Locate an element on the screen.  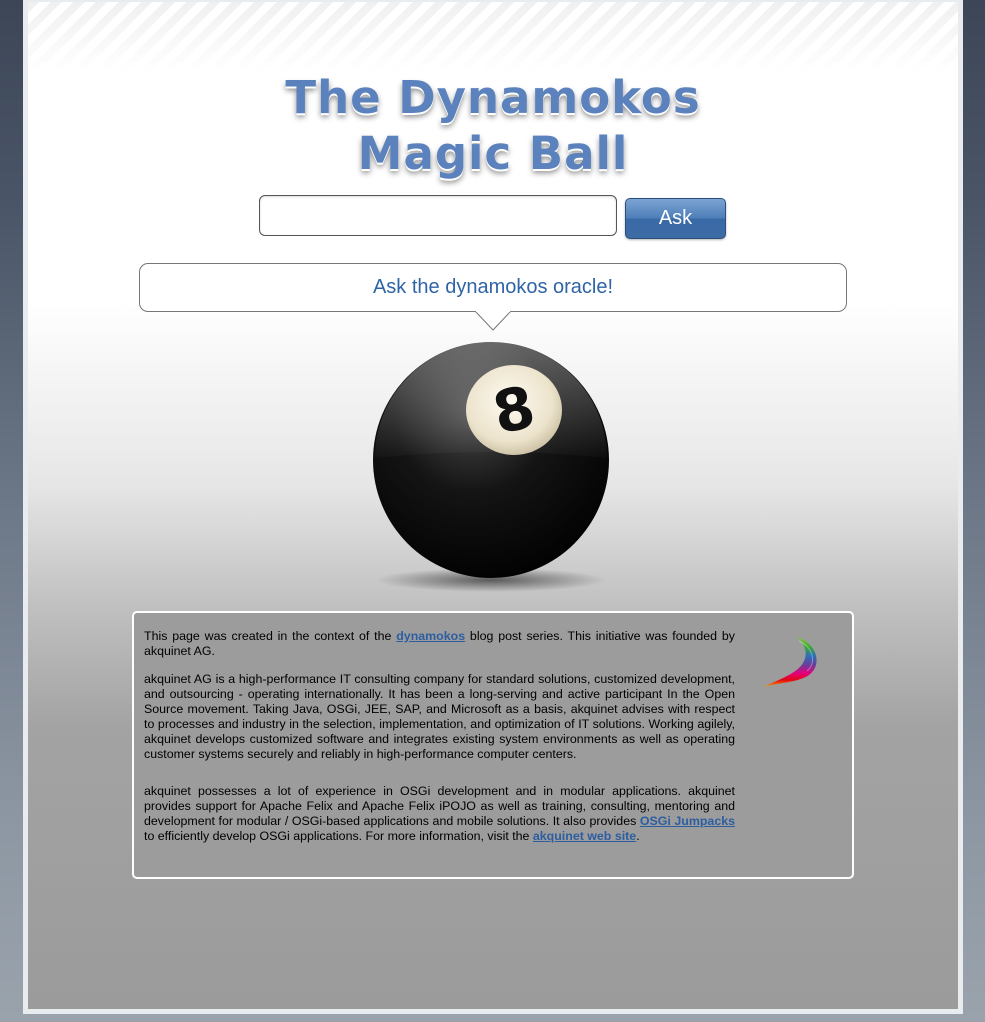
title-line-1: The Dynamokos is located at coordinates (493, 97).